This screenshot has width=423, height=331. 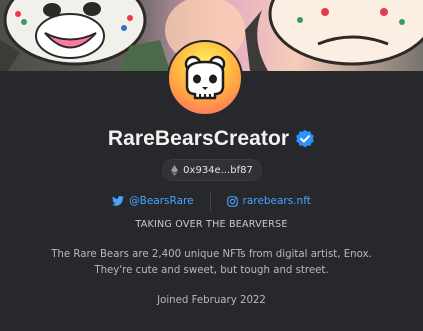 What do you see at coordinates (211, 300) in the screenshot?
I see `joined-date: Joined February 2022` at bounding box center [211, 300].